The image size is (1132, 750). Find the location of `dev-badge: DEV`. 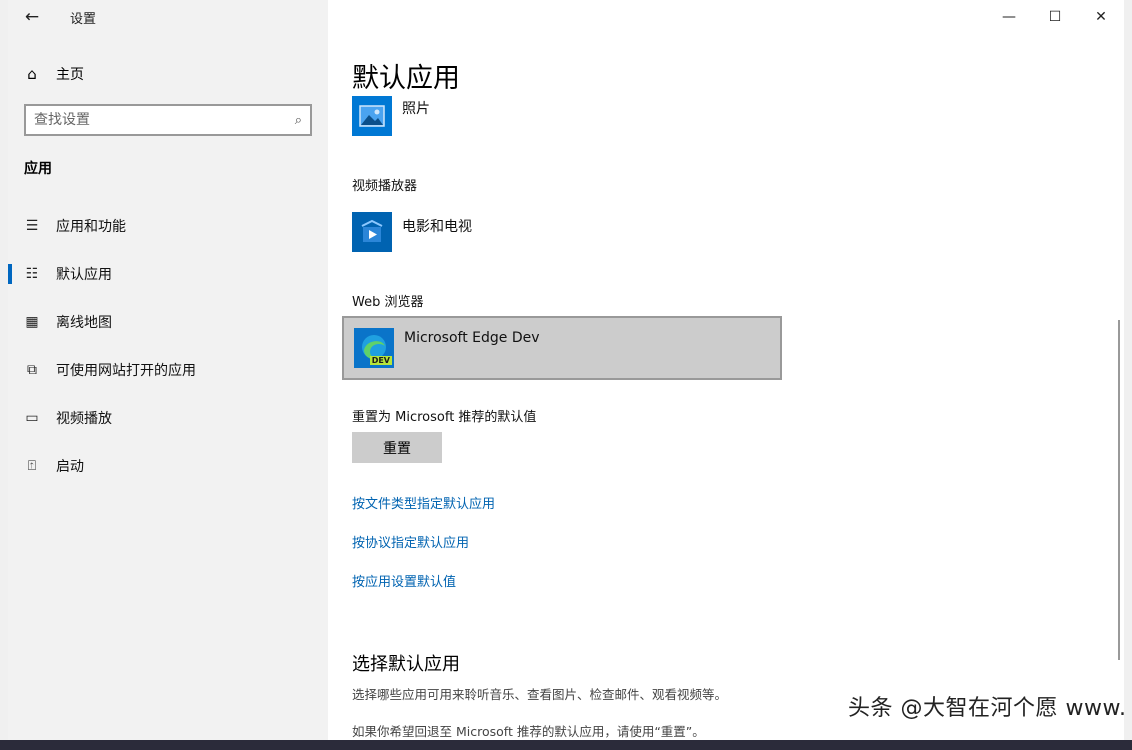

dev-badge: DEV is located at coordinates (380, 360).